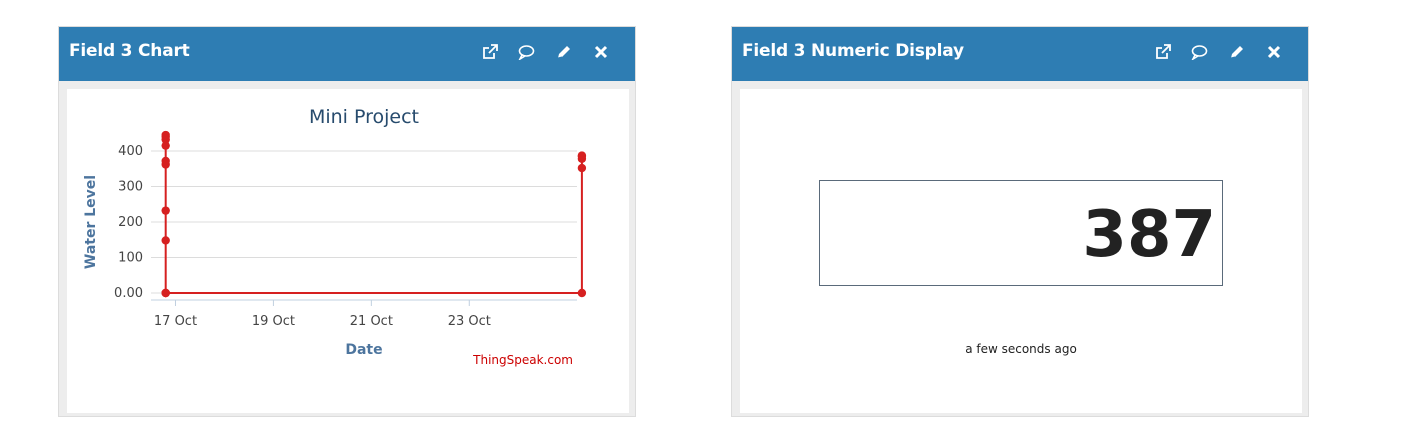  What do you see at coordinates (1149, 235) in the screenshot?
I see `numeric-value: 387` at bounding box center [1149, 235].